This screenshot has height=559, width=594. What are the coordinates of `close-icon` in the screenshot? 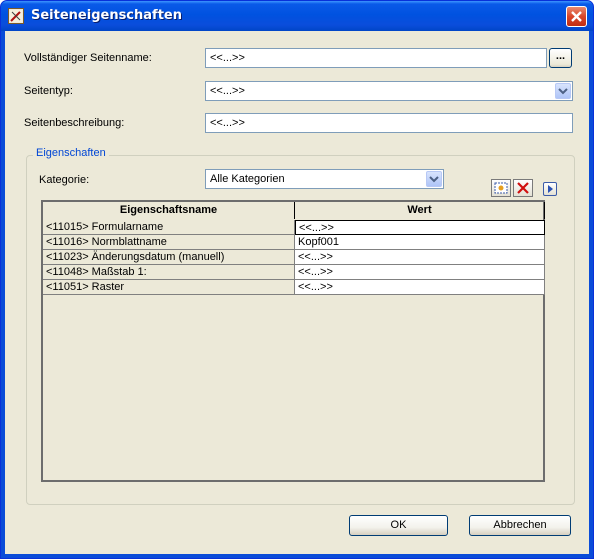 It's located at (576, 16).